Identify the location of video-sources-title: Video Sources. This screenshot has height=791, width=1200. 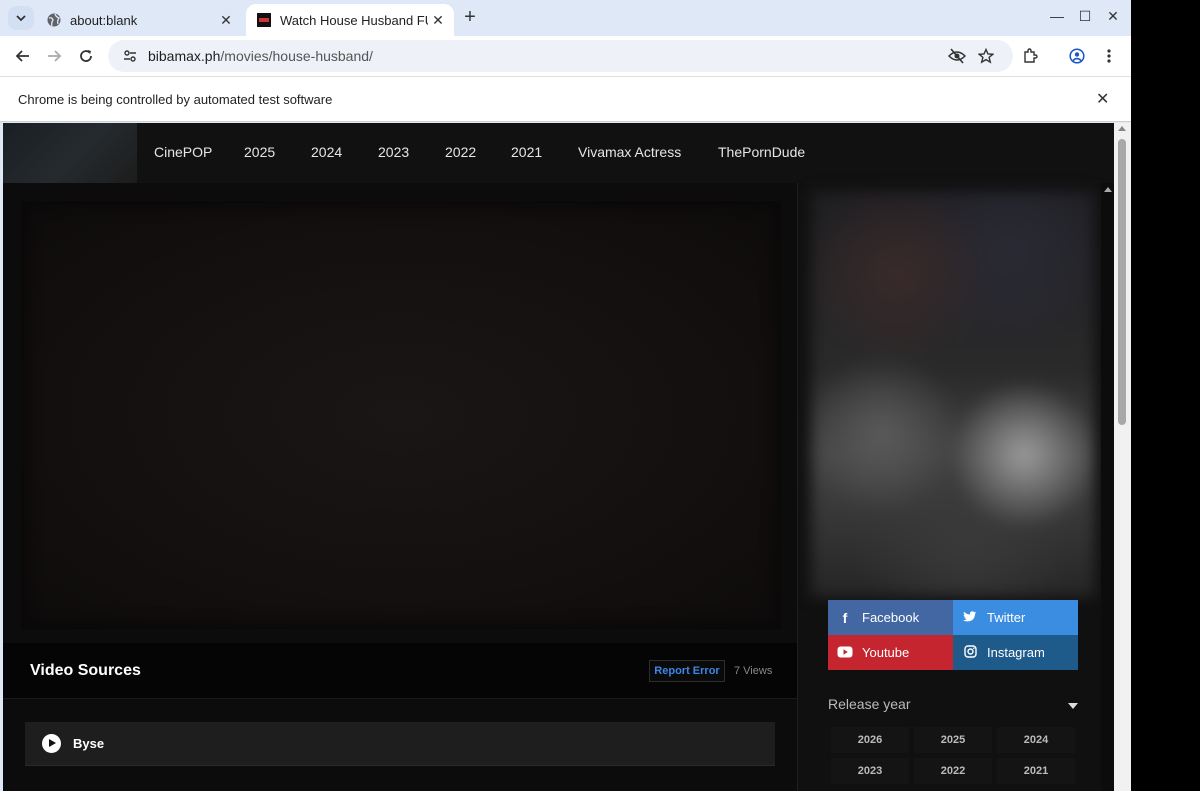
(85, 670).